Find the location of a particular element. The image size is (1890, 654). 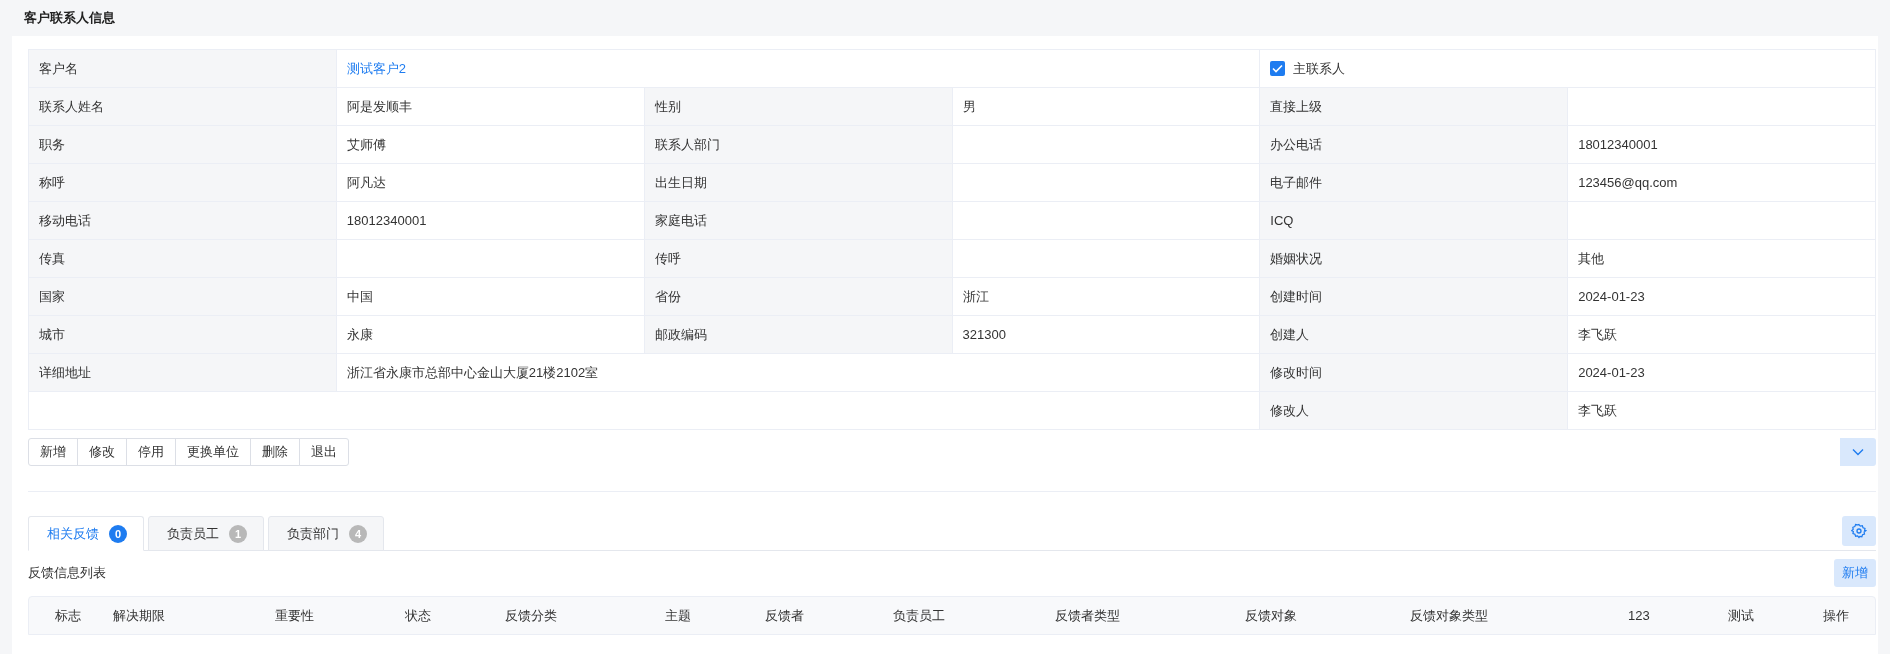

field-value: 浙江省永康市总部中心金山大厦21楼2102室 is located at coordinates (472, 372).